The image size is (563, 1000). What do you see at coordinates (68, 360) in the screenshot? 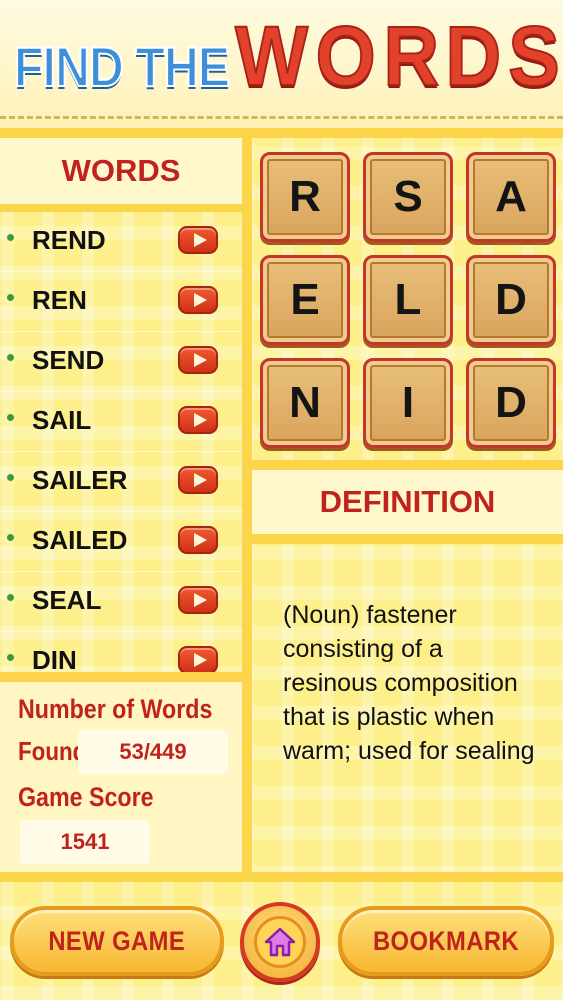
I see `word-text: SEND` at bounding box center [68, 360].